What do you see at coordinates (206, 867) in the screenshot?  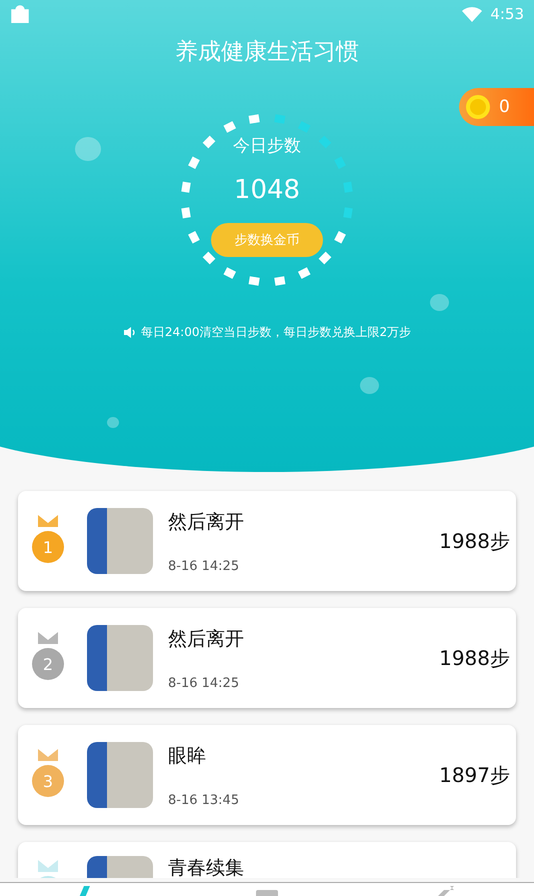 I see `user-name: 青春续集` at bounding box center [206, 867].